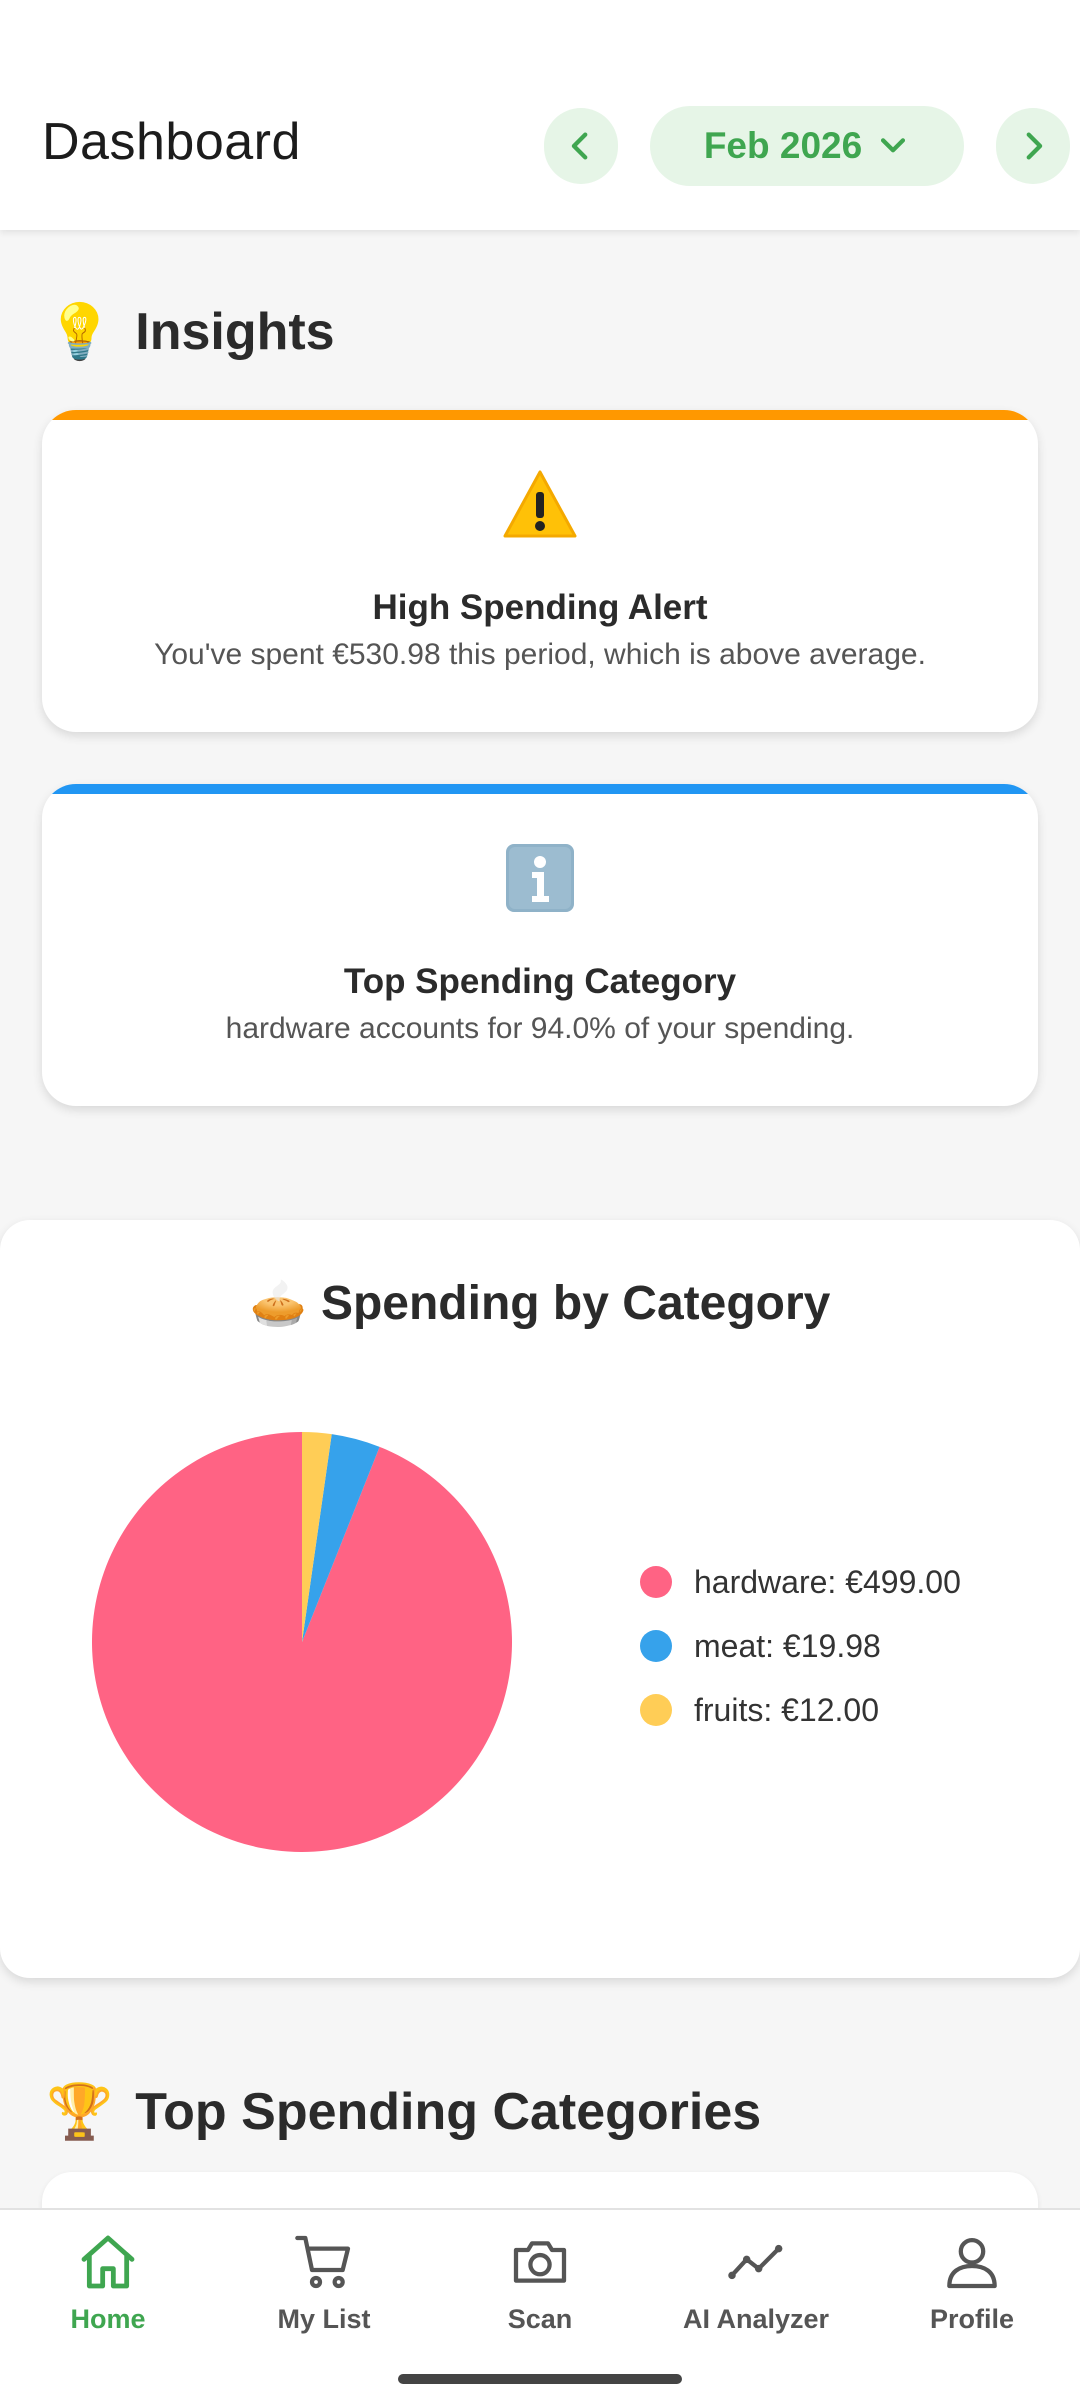 The width and height of the screenshot is (1080, 2400). What do you see at coordinates (827, 1581) in the screenshot?
I see `legend-label: hardware: €499.00` at bounding box center [827, 1581].